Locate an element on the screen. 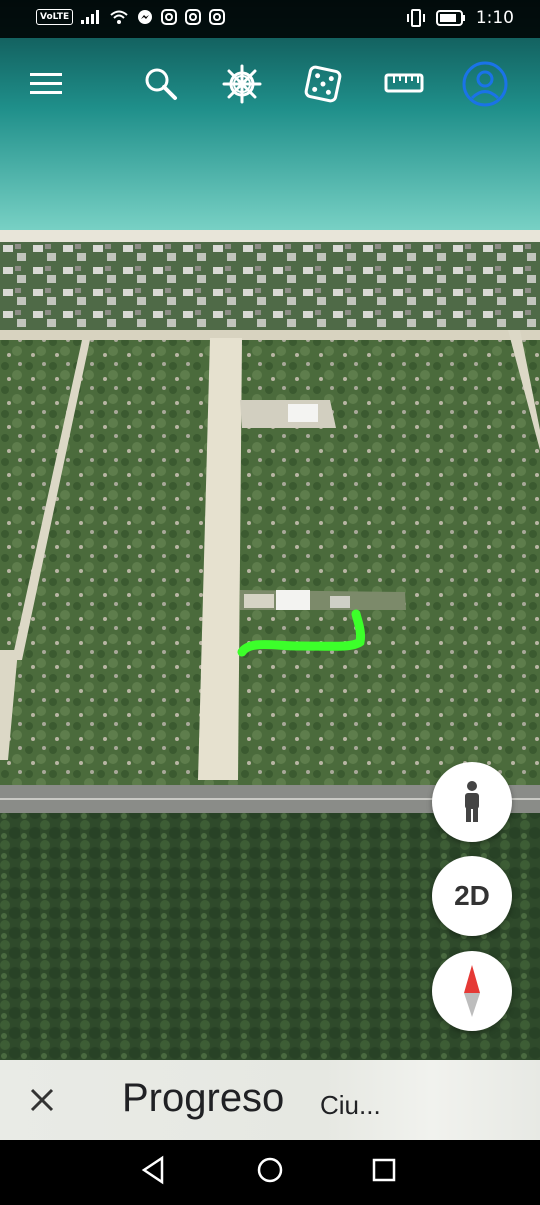 This screenshot has width=540, height=1205. recents-button is located at coordinates (384, 1170).